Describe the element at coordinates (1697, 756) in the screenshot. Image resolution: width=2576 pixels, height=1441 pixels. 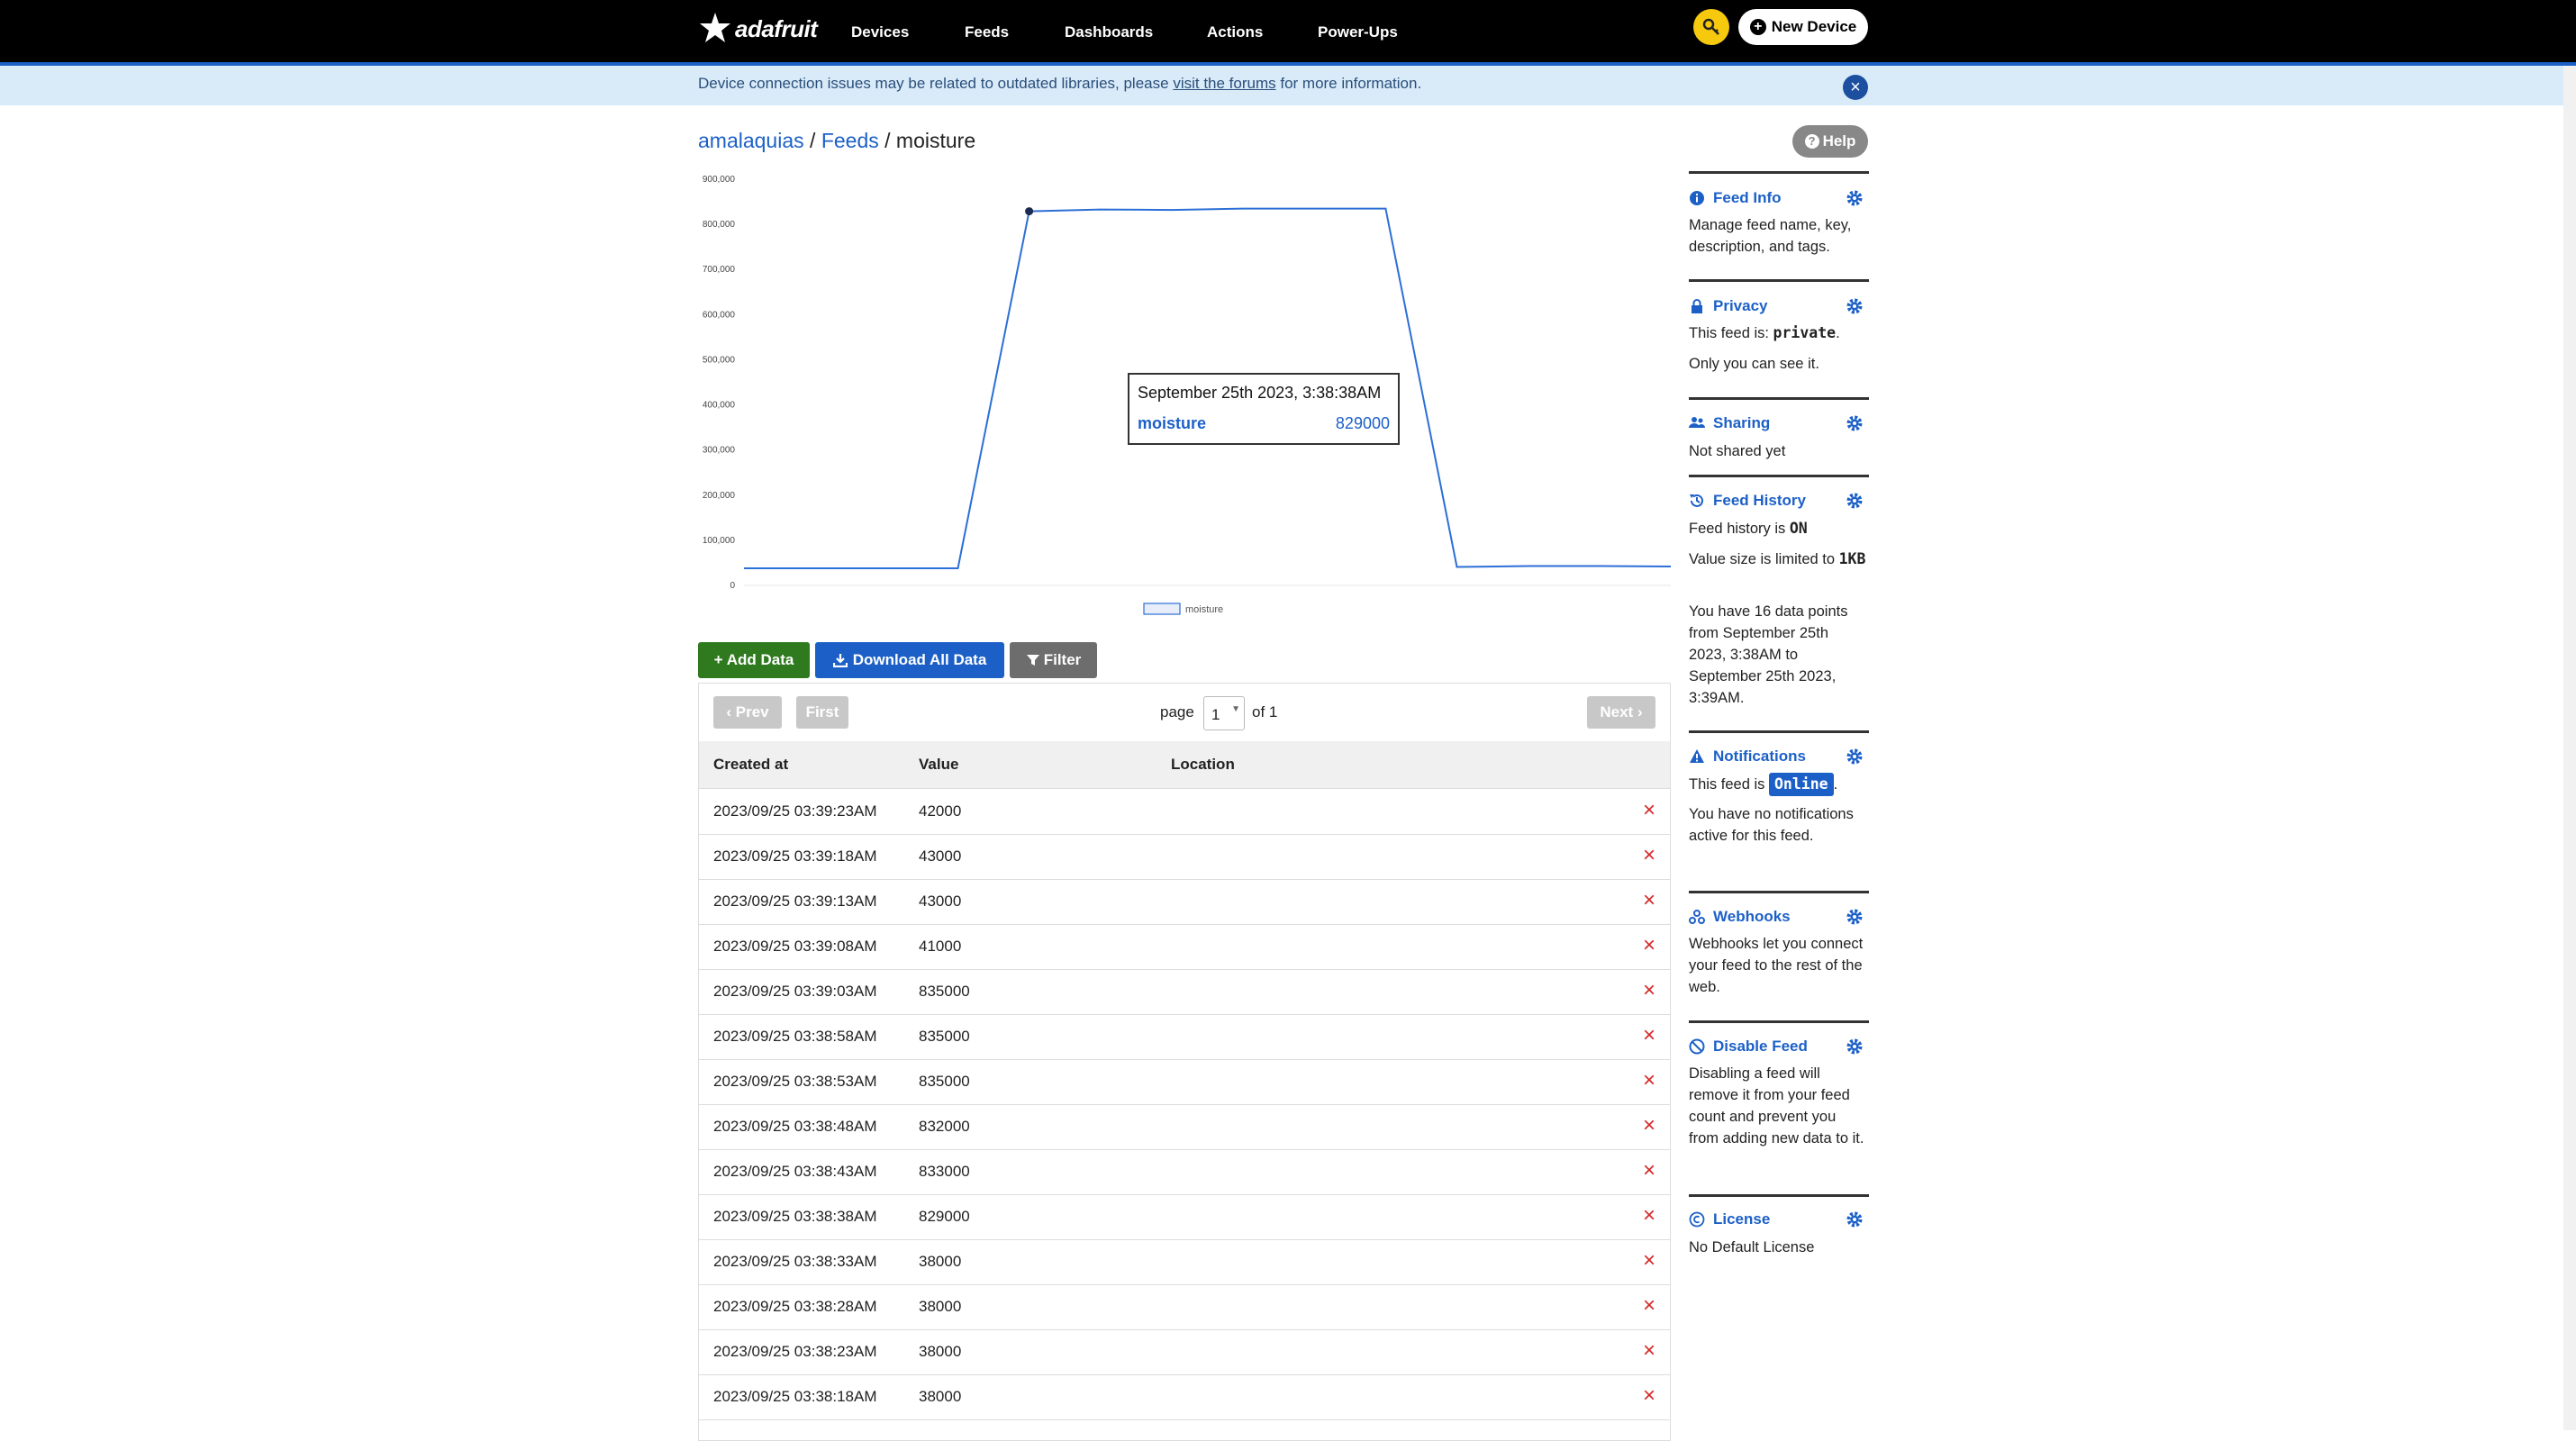
I see `warning-icon` at that location.